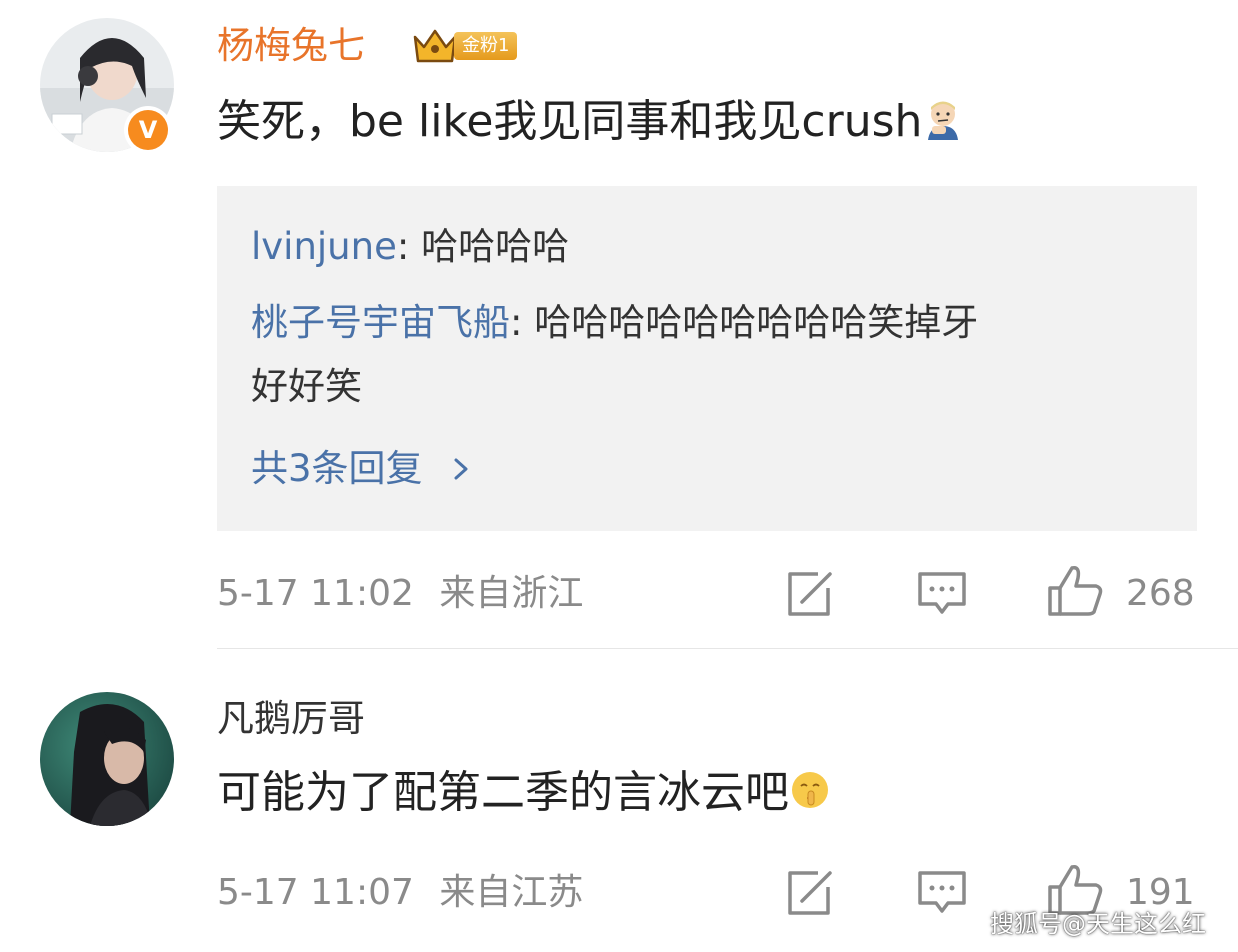 The width and height of the screenshot is (1238, 952). What do you see at coordinates (315, 892) in the screenshot?
I see `timestamp: 5-17 11:07` at bounding box center [315, 892].